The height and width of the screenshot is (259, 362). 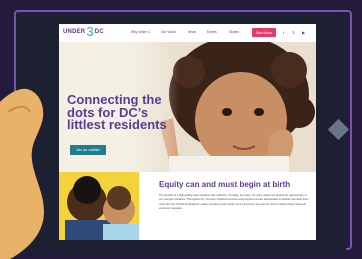 I want to click on hand-illustration, so click(x=22, y=173).